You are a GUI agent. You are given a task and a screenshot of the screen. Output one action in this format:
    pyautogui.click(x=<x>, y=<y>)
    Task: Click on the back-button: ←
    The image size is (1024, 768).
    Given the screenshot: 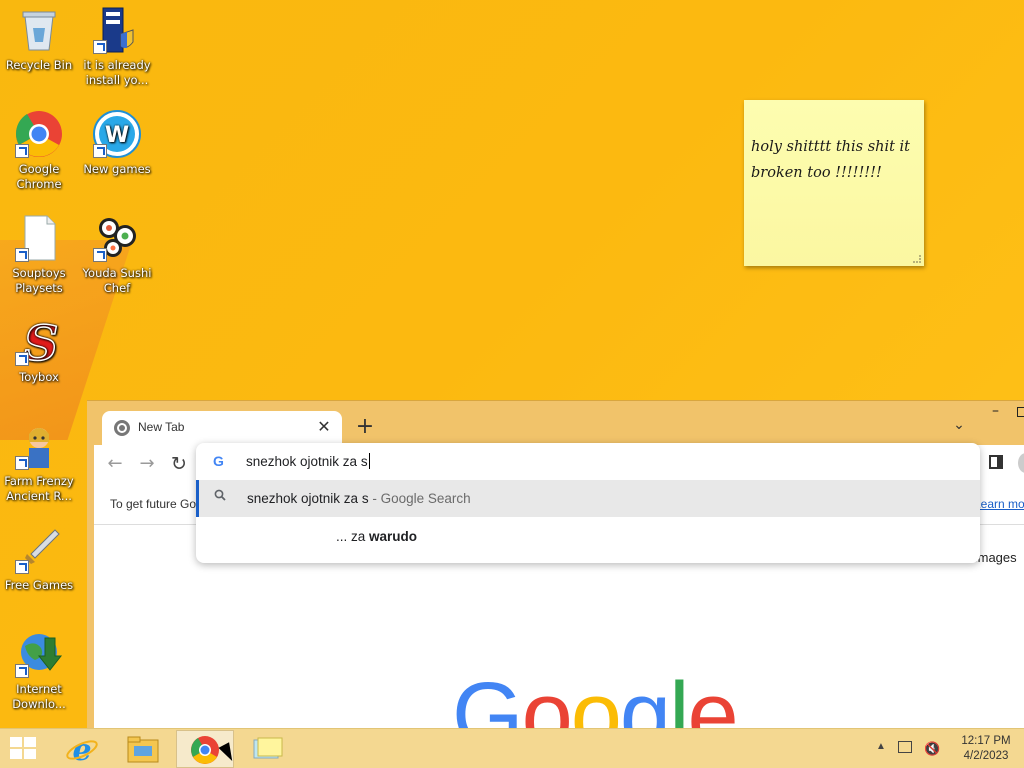 What is the action you would take?
    pyautogui.click(x=115, y=464)
    